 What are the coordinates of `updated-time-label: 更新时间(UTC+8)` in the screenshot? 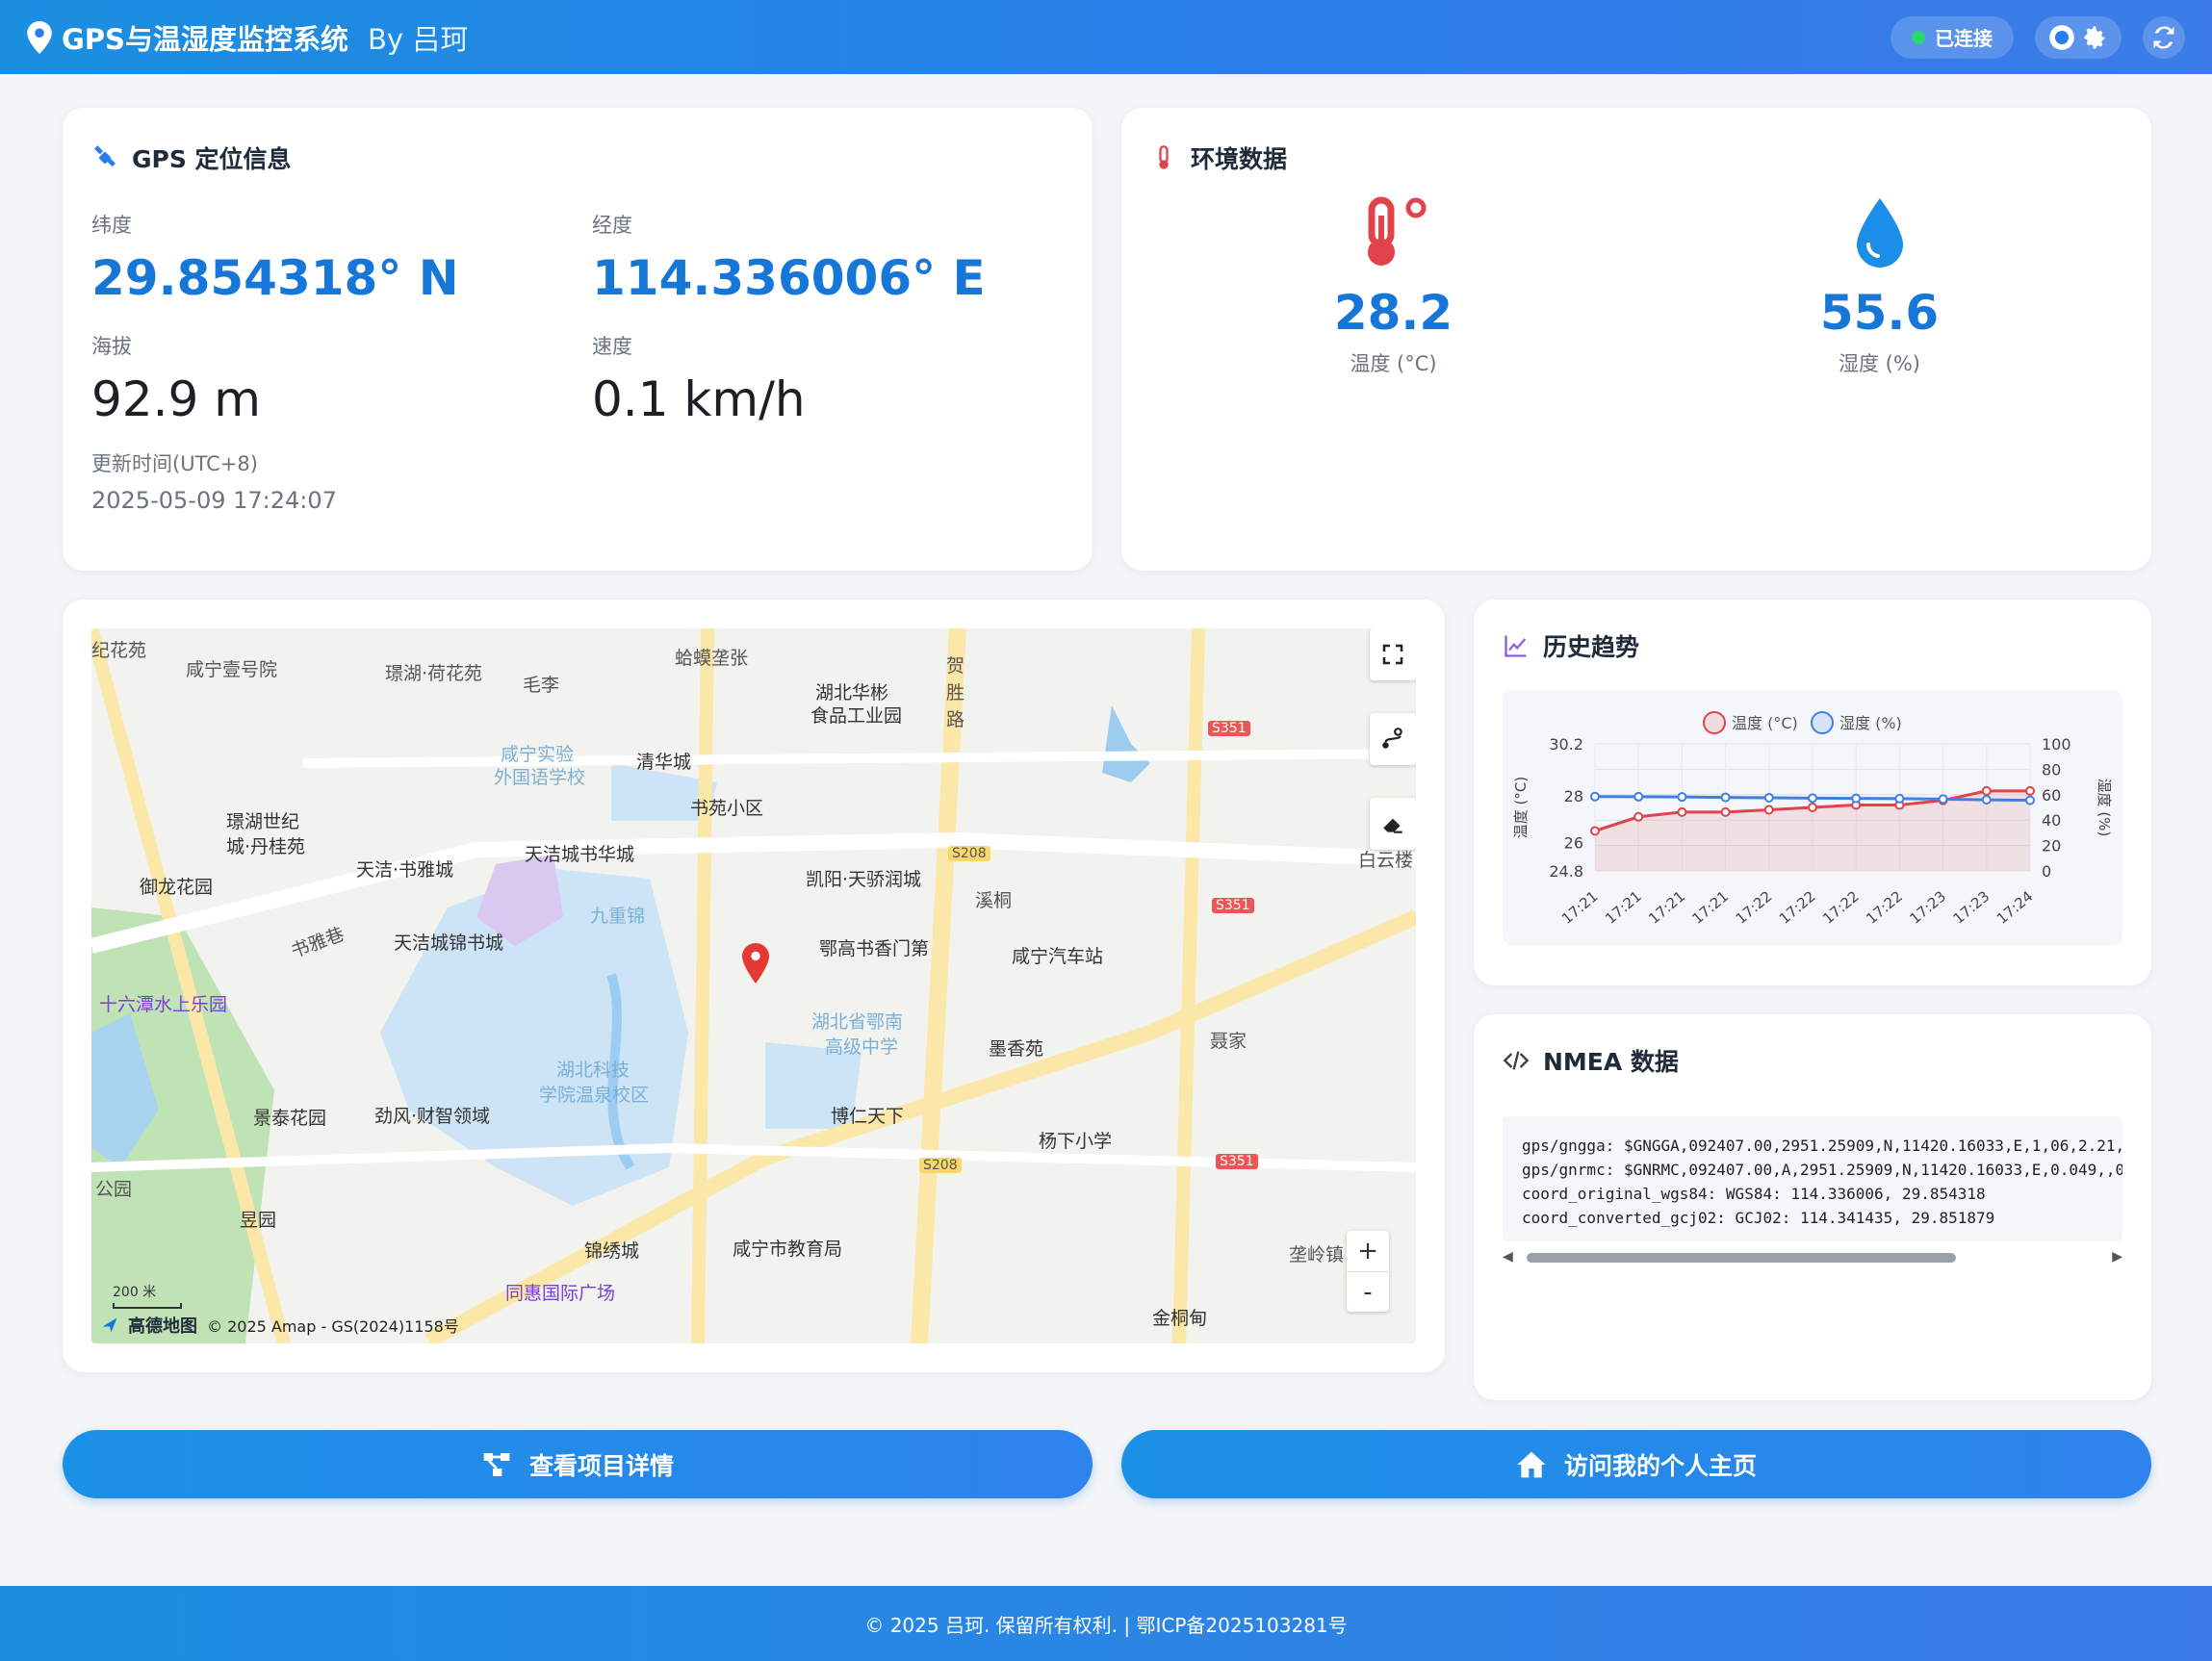 It's located at (174, 463).